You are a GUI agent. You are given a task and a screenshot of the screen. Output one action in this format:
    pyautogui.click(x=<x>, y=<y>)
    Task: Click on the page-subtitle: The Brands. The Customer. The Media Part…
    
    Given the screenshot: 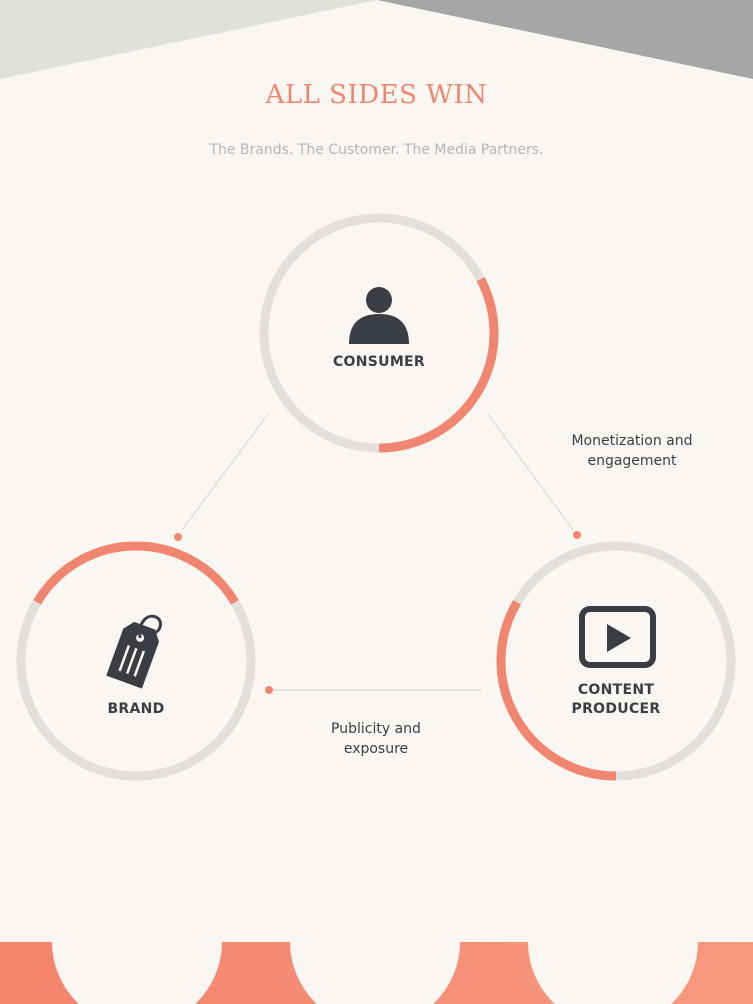 What is the action you would take?
    pyautogui.click(x=376, y=150)
    